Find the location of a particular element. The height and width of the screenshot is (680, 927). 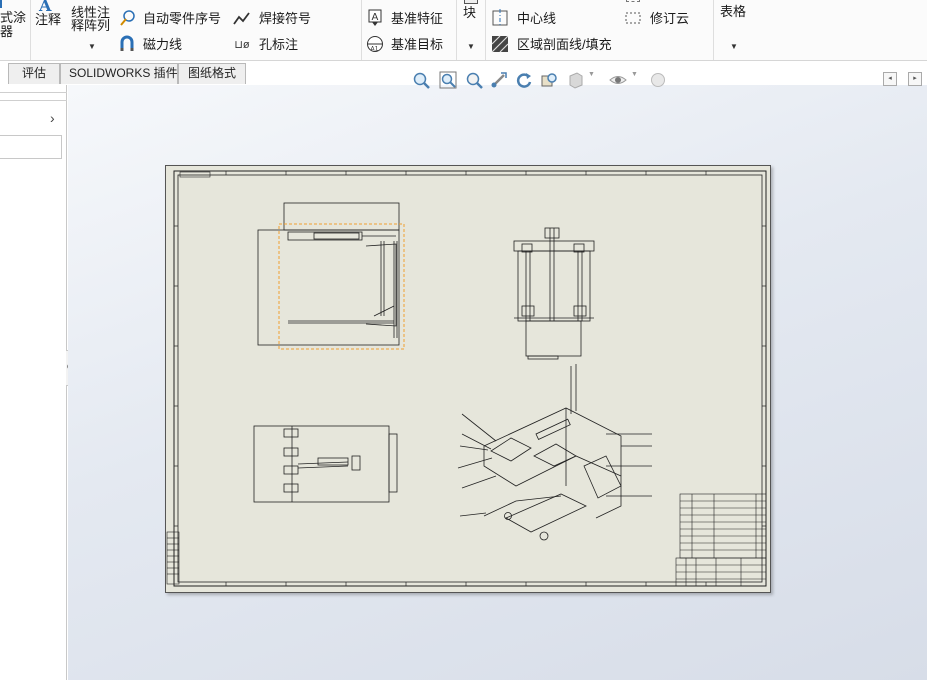

area-hatch-button: 区域剖面线/填充 is located at coordinates (556, 44).